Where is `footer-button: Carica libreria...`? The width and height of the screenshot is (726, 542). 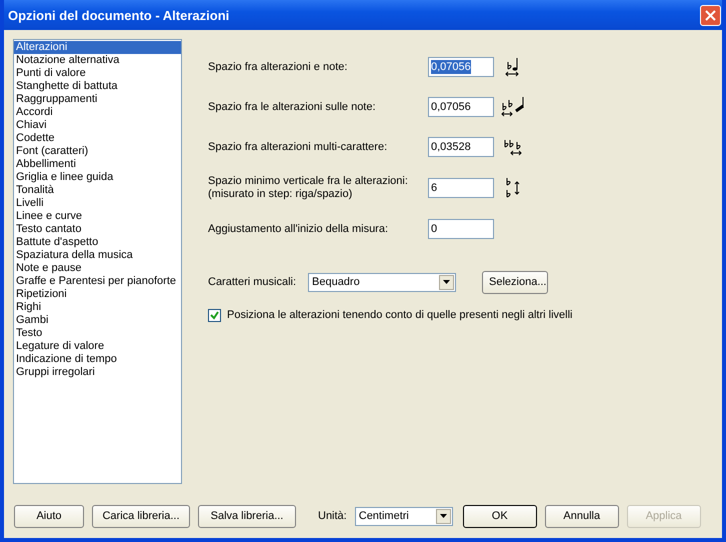 footer-button: Carica libreria... is located at coordinates (141, 516).